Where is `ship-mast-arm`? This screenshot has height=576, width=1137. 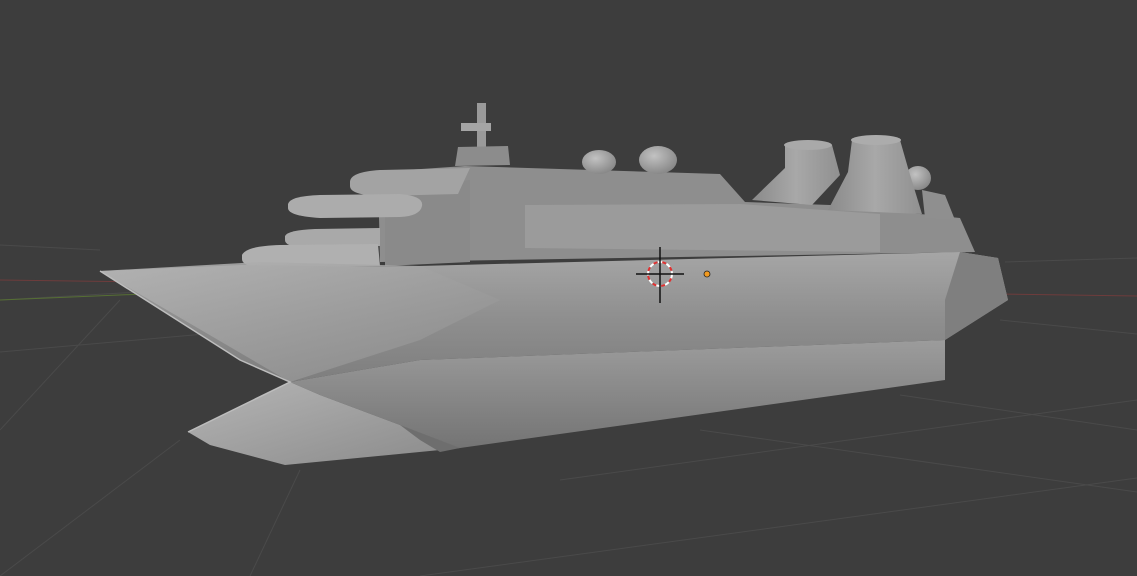
ship-mast-arm is located at coordinates (476, 127).